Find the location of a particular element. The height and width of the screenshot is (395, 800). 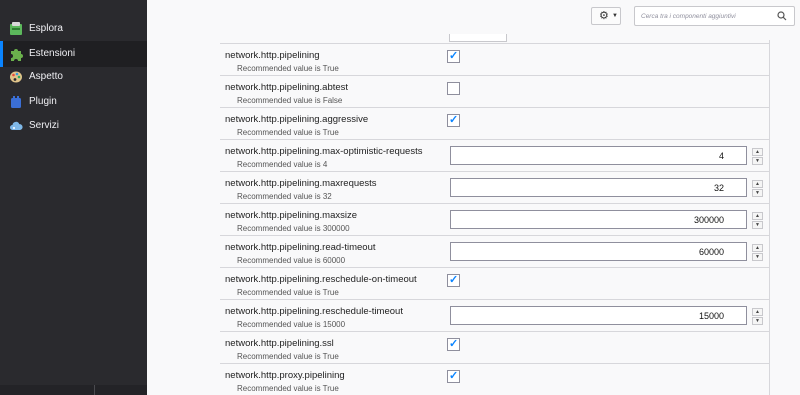

pref-number-value: 15000 is located at coordinates (711, 316).